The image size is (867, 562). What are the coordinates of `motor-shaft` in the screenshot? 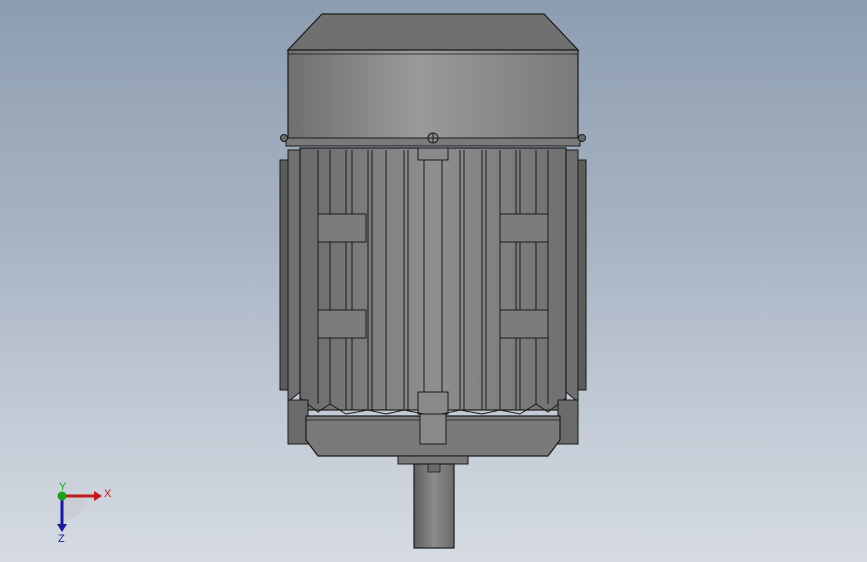 It's located at (433, 502).